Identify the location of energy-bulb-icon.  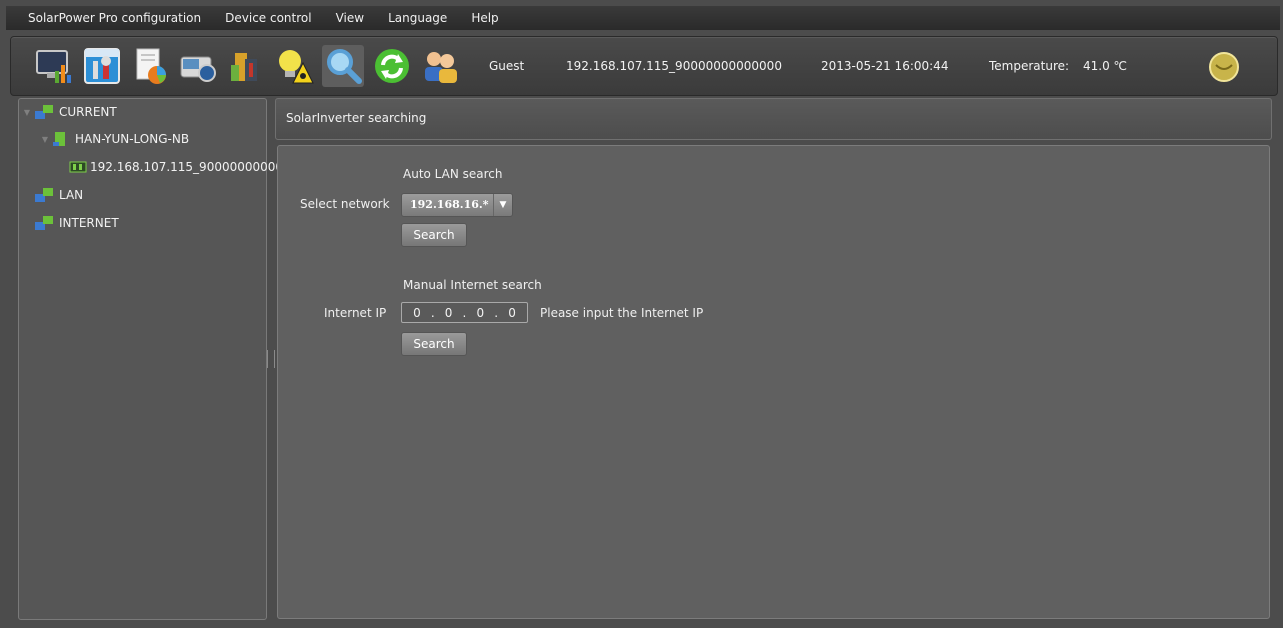
(294, 66).